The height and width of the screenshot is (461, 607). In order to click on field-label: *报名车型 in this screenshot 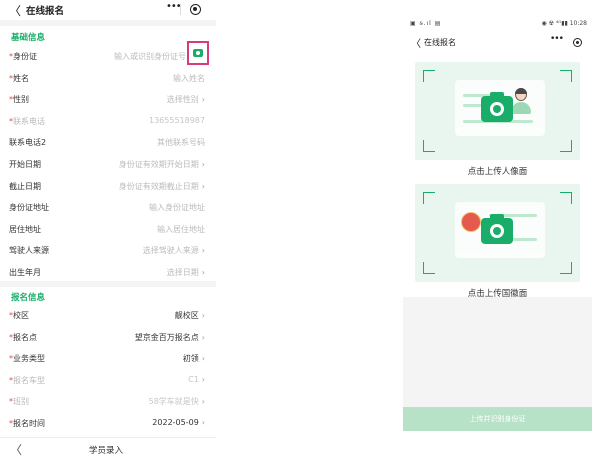, I will do `click(27, 380)`.